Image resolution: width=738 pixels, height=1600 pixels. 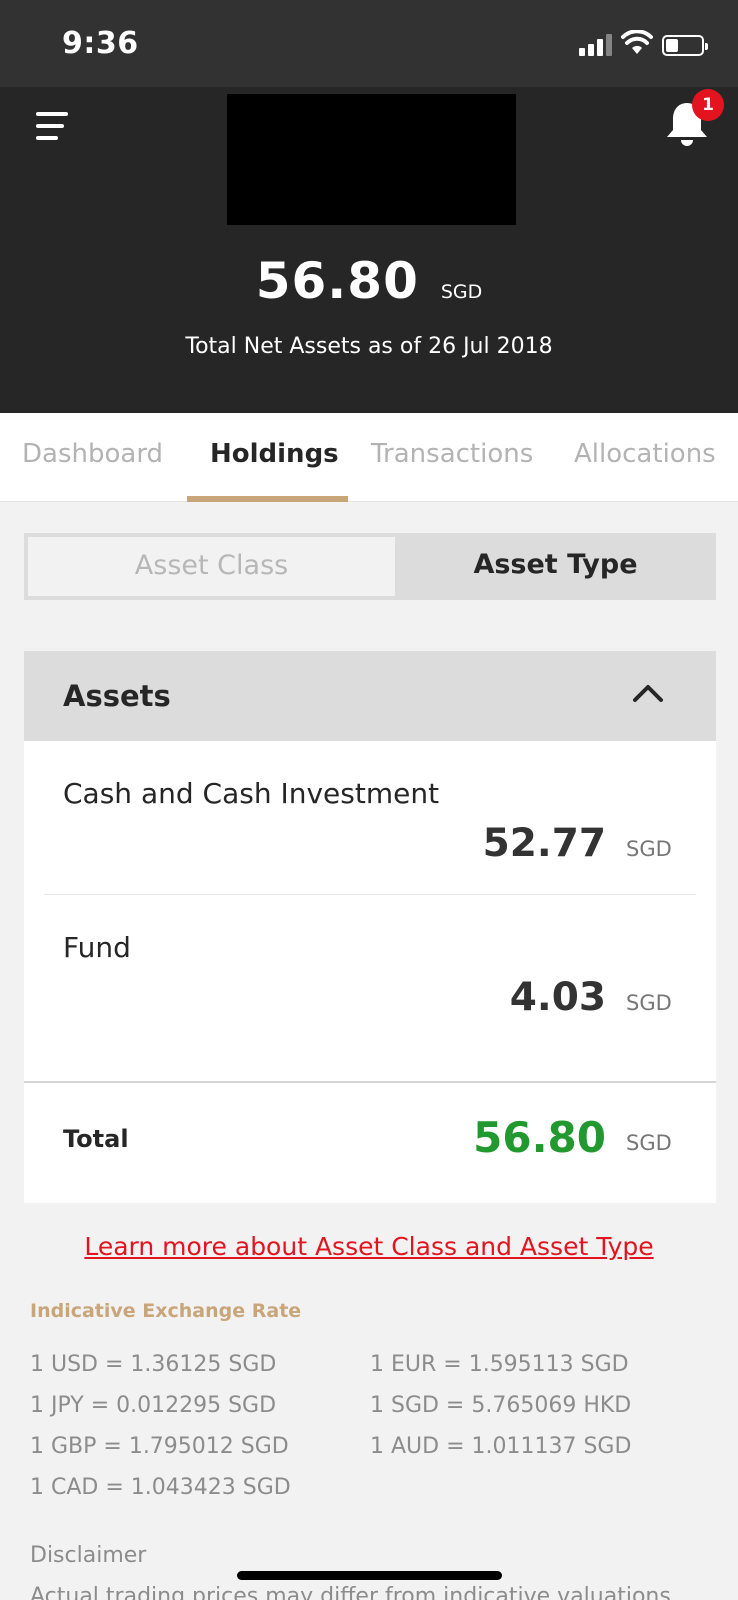 What do you see at coordinates (648, 692) in the screenshot?
I see `chevron-up-icon` at bounding box center [648, 692].